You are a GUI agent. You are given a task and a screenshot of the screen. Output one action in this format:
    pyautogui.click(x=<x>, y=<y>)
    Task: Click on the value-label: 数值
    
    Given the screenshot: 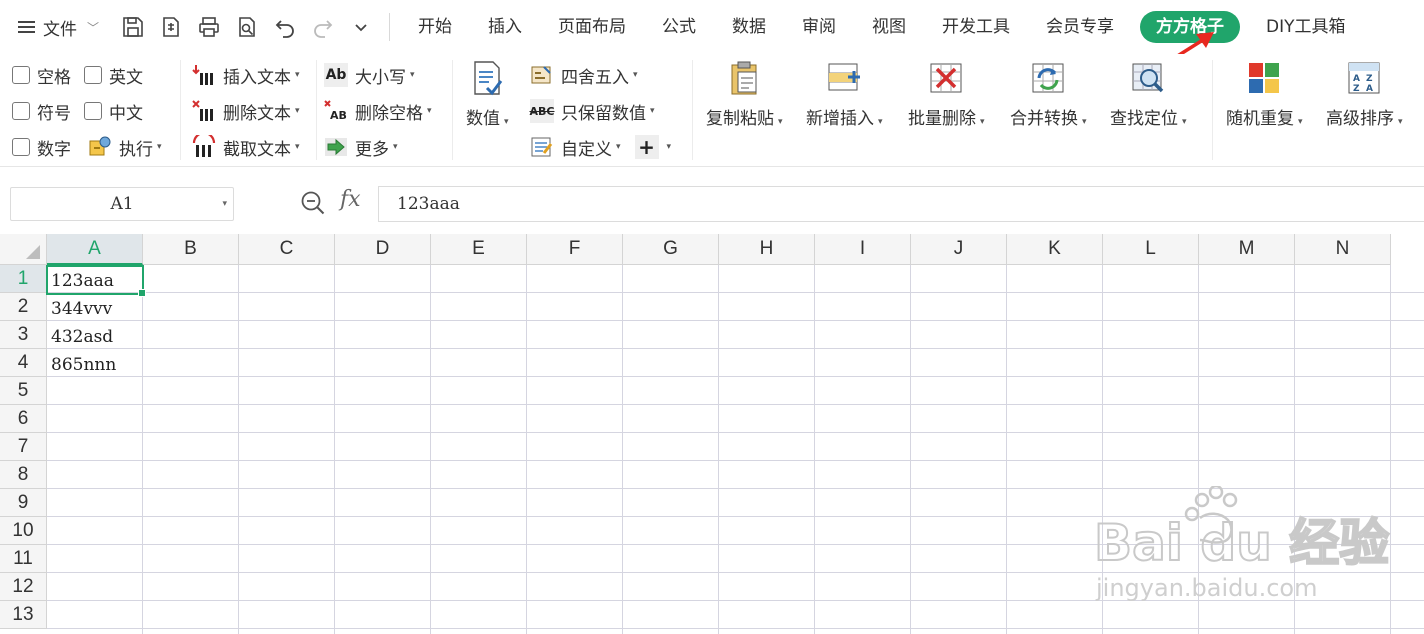 What is the action you would take?
    pyautogui.click(x=483, y=119)
    